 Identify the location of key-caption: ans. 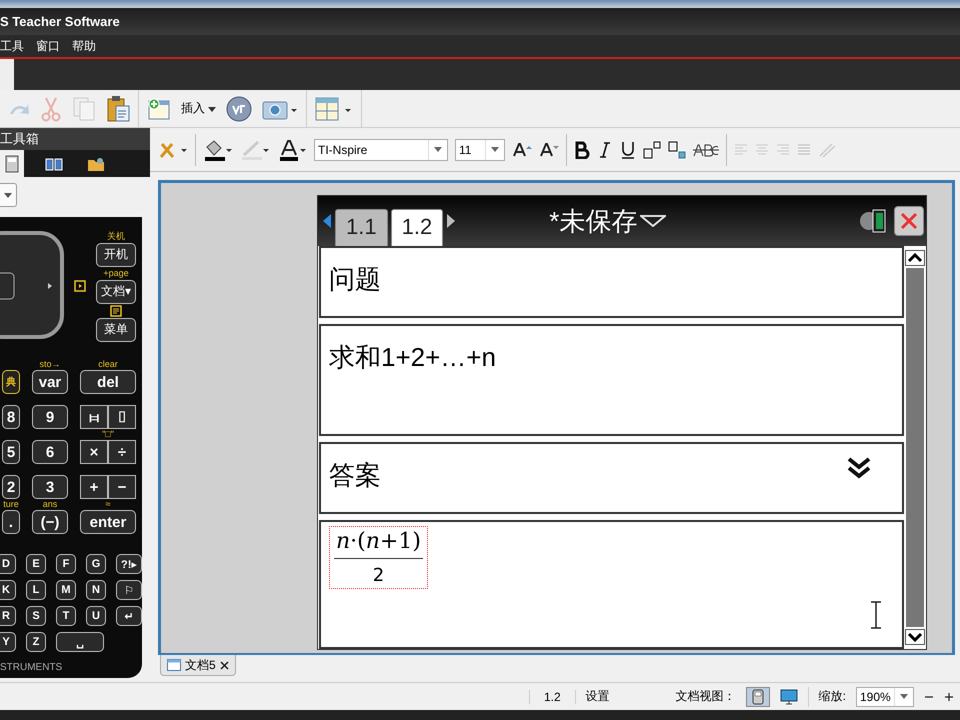
(50, 504).